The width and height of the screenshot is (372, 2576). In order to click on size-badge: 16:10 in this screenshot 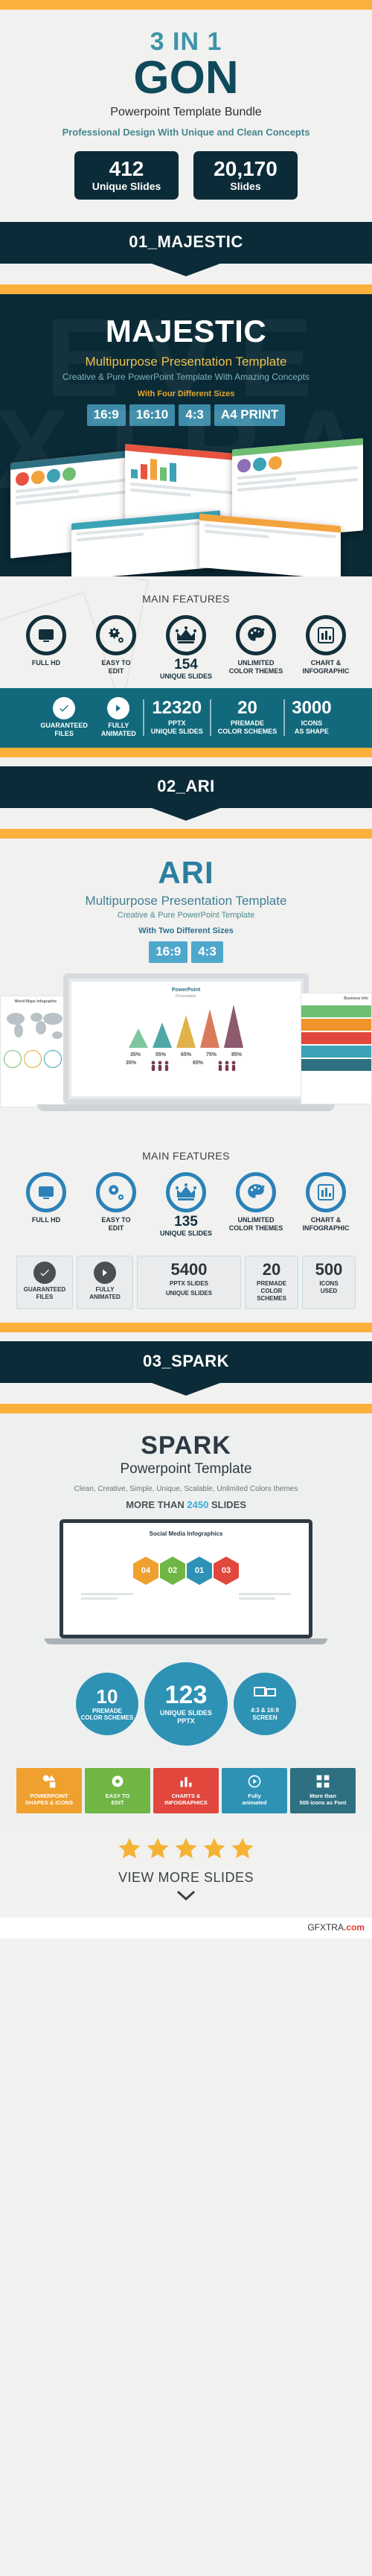, I will do `click(152, 415)`.